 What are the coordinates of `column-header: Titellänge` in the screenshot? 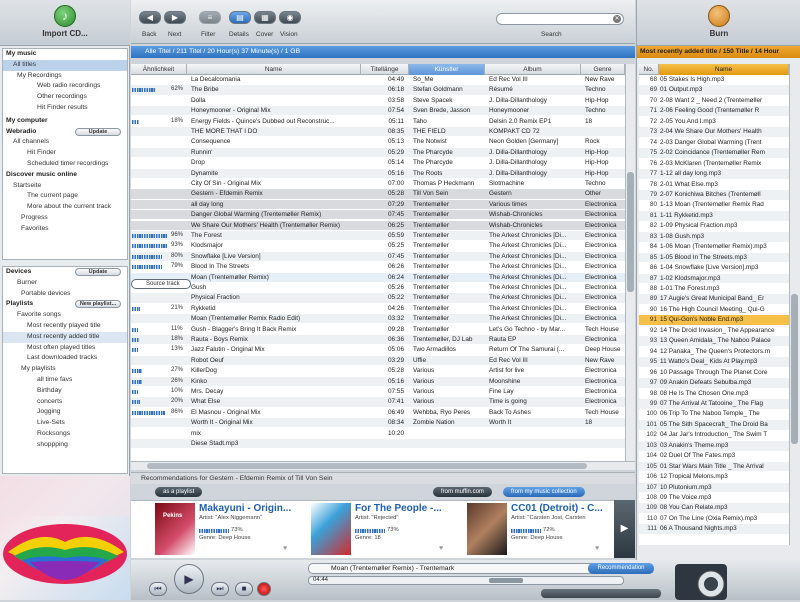 It's located at (385, 69).